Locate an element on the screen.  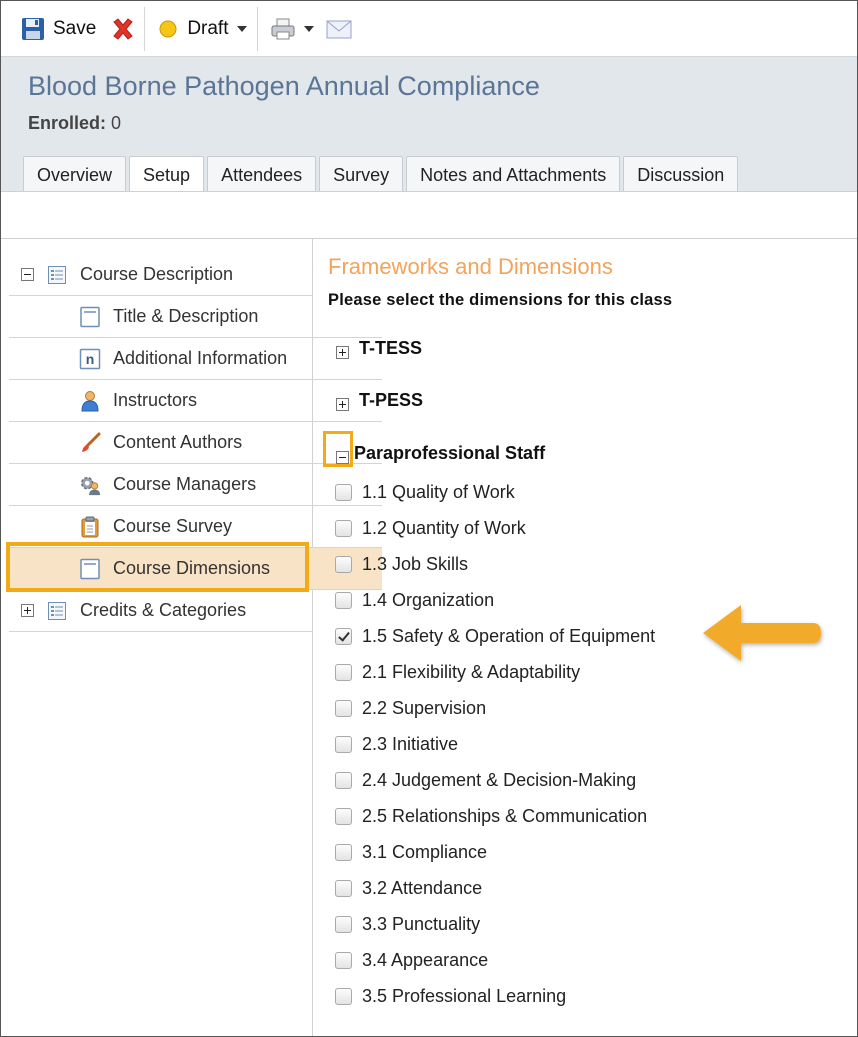
dimension-checkbox-row: 1.4 Organization is located at coordinates (414, 600).